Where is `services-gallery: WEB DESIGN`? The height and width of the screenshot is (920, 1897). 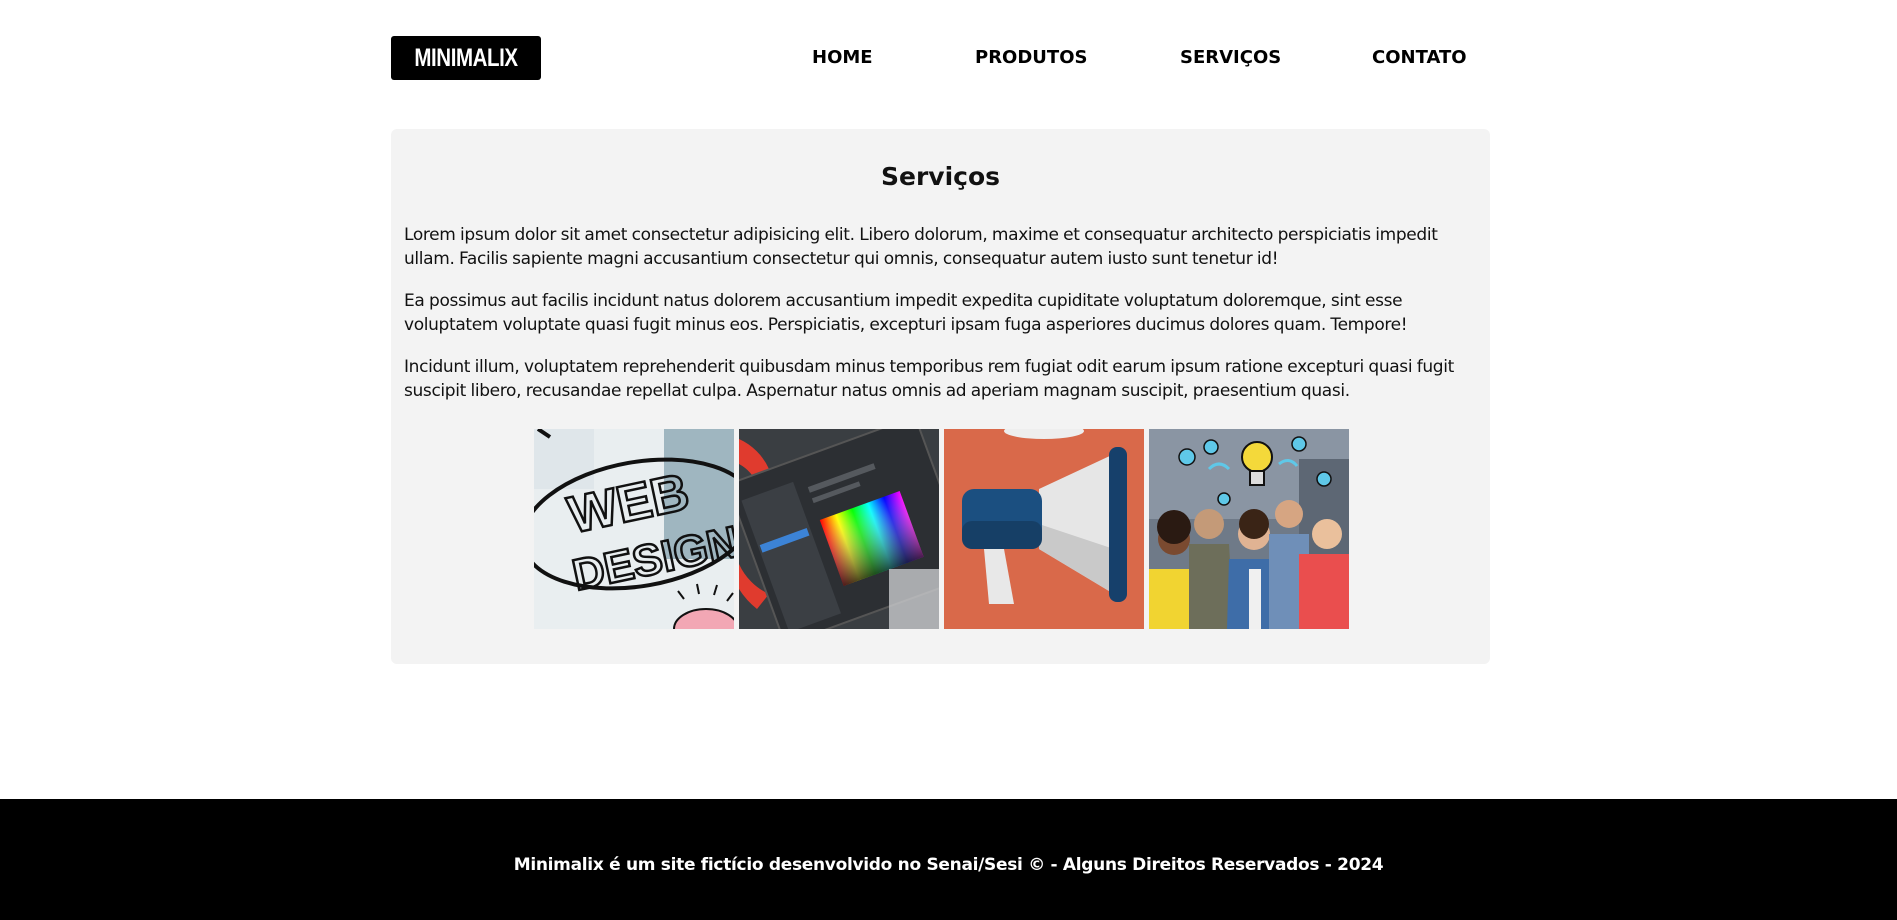 services-gallery: WEB DESIGN is located at coordinates (941, 529).